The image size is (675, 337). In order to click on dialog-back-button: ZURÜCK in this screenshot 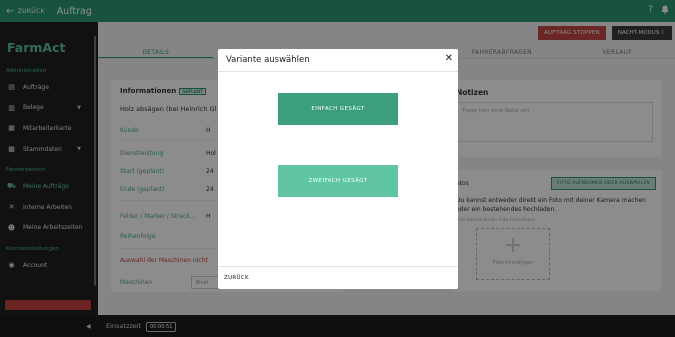, I will do `click(236, 278)`.